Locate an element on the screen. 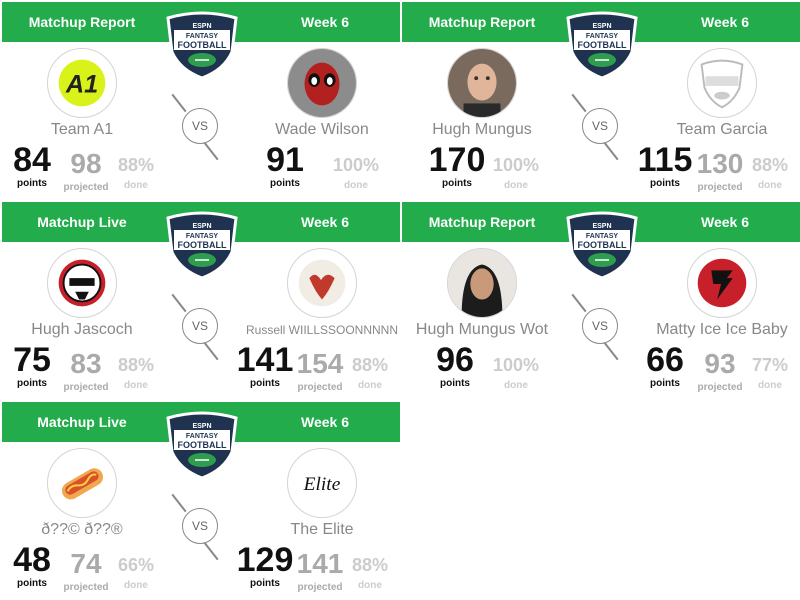 Image resolution: width=800 pixels, height=600 pixels. svg-text: Elite is located at coordinates (322, 484).